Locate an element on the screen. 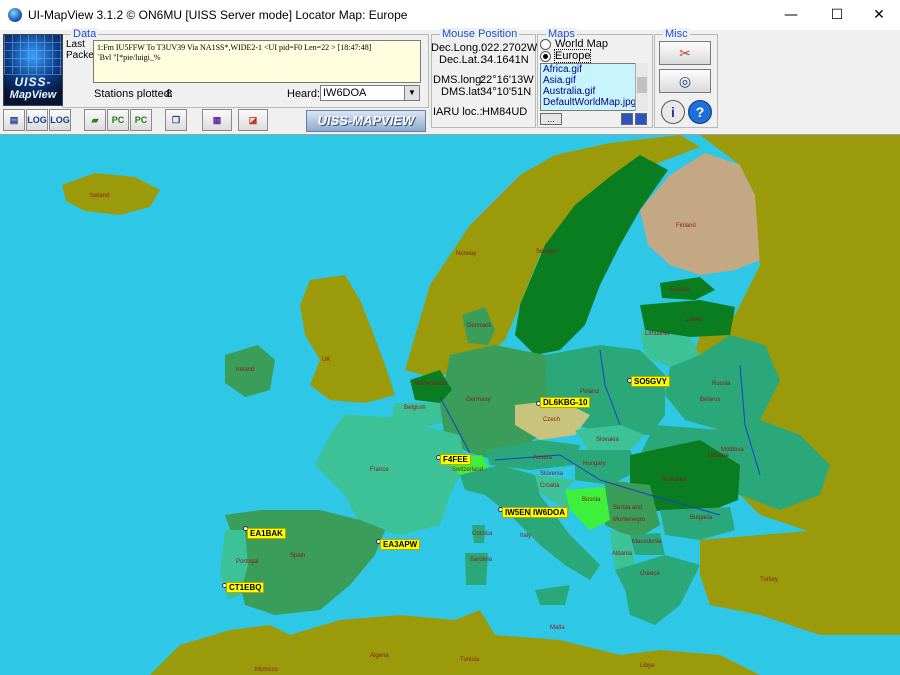 The height and width of the screenshot is (675, 900). zoom-out-button is located at coordinates (627, 119).